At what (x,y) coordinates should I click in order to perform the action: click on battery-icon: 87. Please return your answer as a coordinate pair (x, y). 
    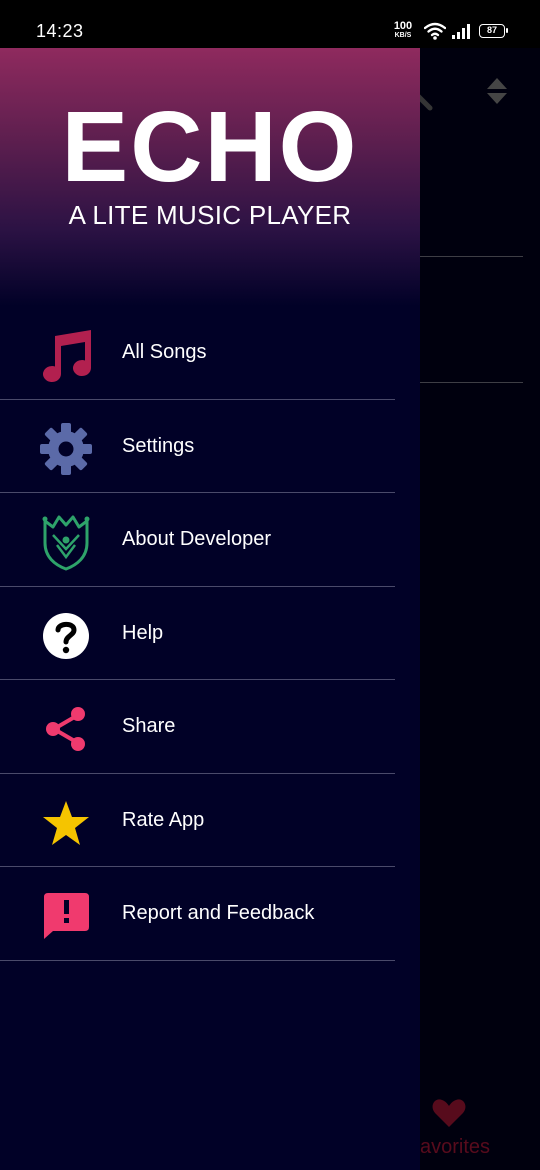
    Looking at the image, I should click on (493, 31).